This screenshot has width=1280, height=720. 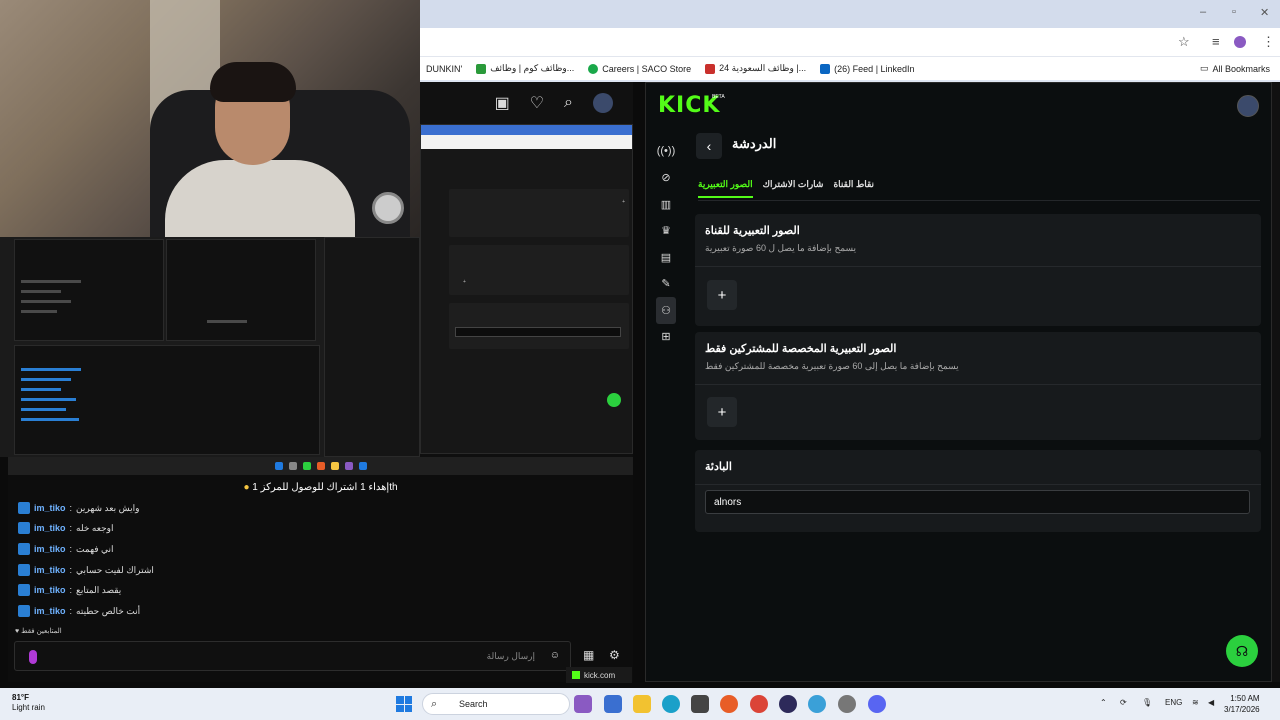 What do you see at coordinates (853, 188) in the screenshot?
I see `tab-channel-points: نقاط القناة` at bounding box center [853, 188].